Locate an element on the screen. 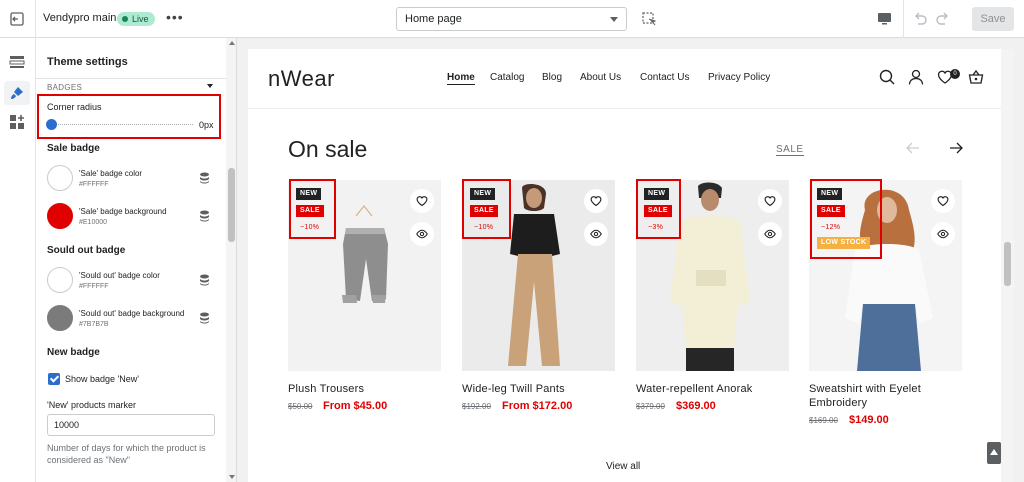 This screenshot has height=482, width=1024. sale-badge-color-swatch is located at coordinates (60, 178).